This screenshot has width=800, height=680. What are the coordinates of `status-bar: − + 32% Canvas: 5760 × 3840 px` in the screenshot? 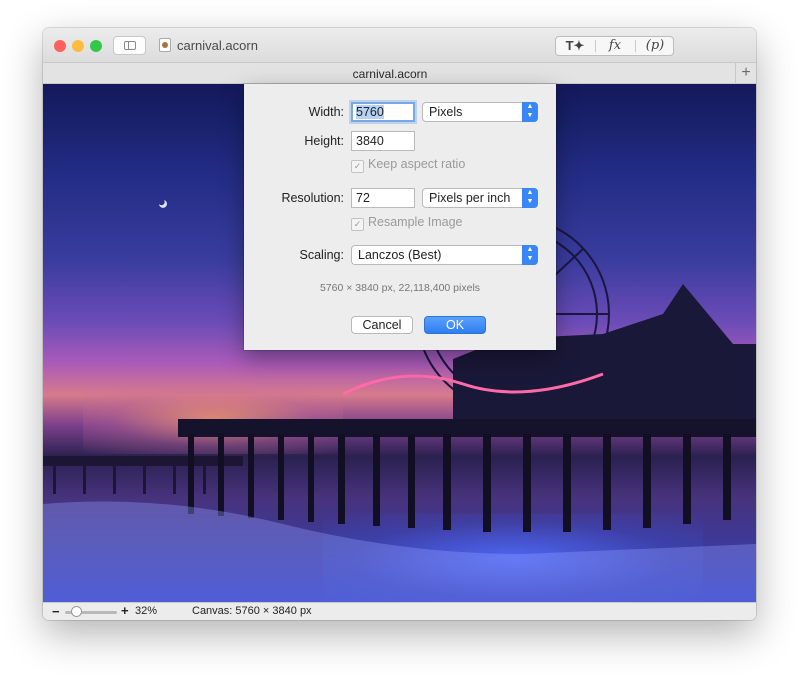 It's located at (399, 611).